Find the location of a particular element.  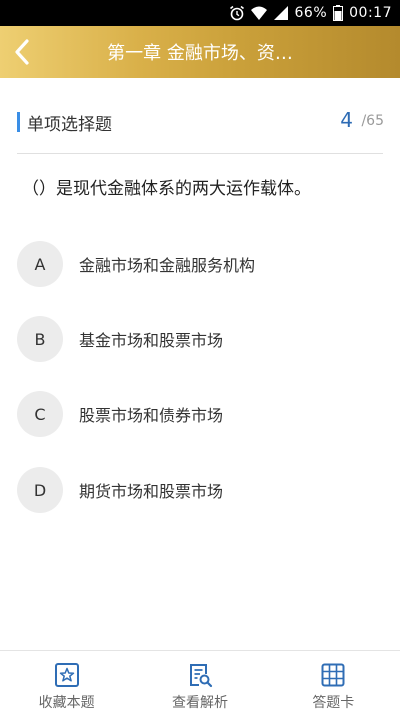

bottom-toolbar: 收藏本题 查看解析 答题卡 is located at coordinates (200, 681).